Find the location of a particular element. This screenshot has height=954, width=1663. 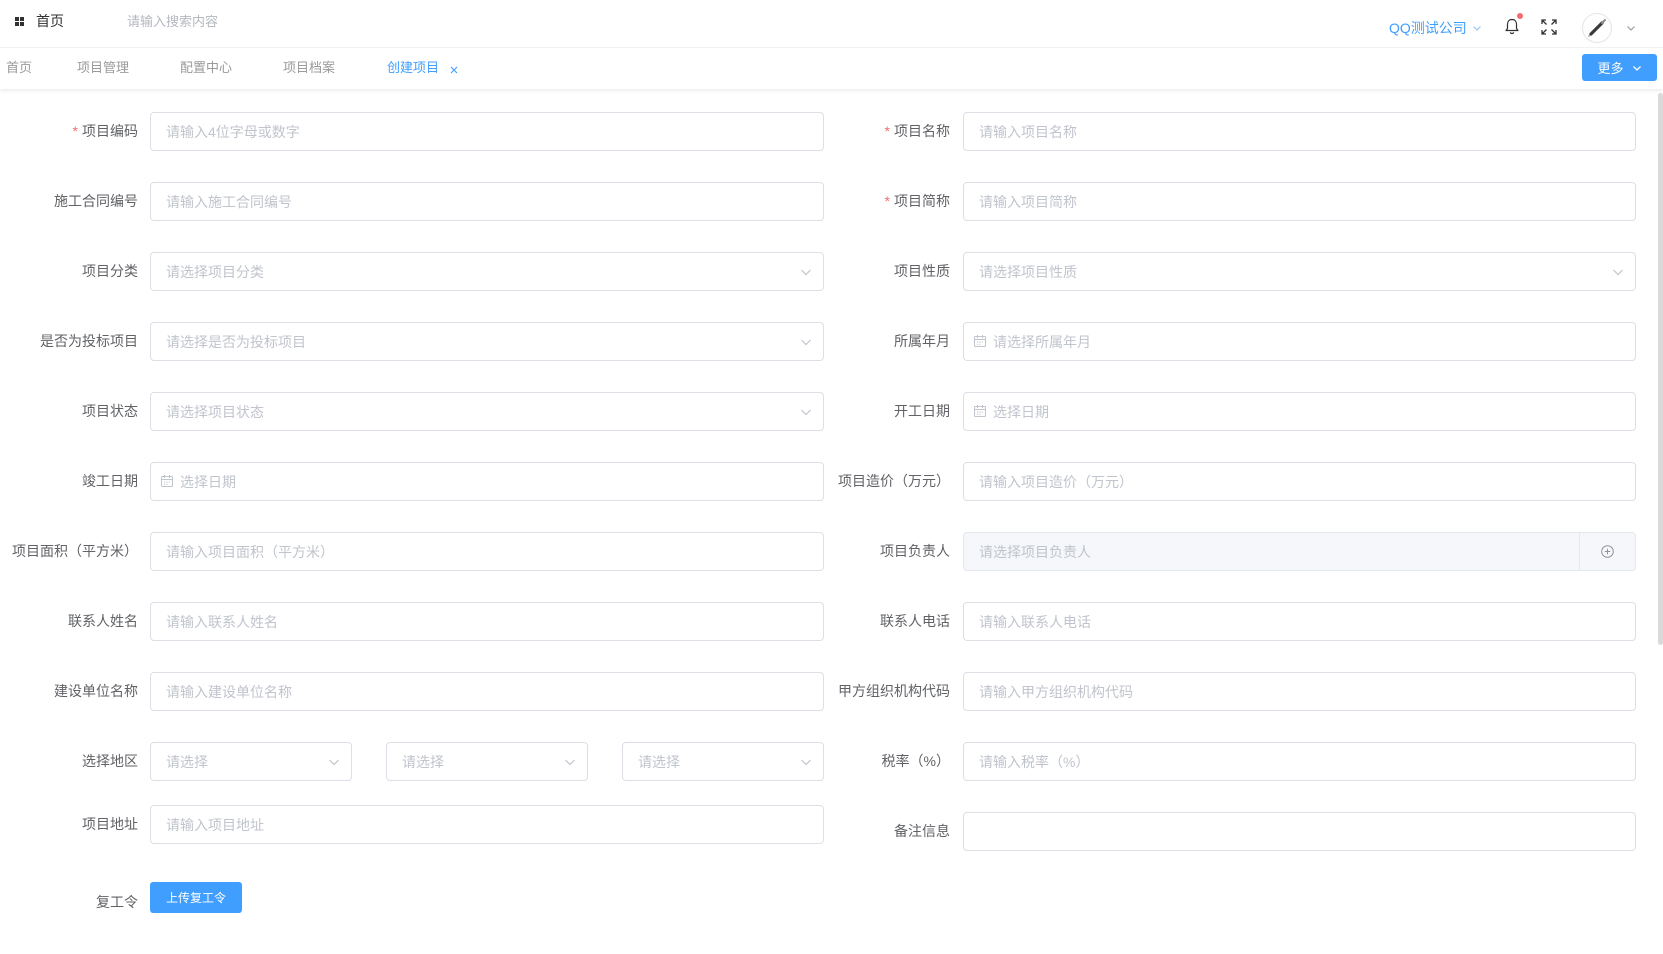

contact-name-input is located at coordinates (487, 621).